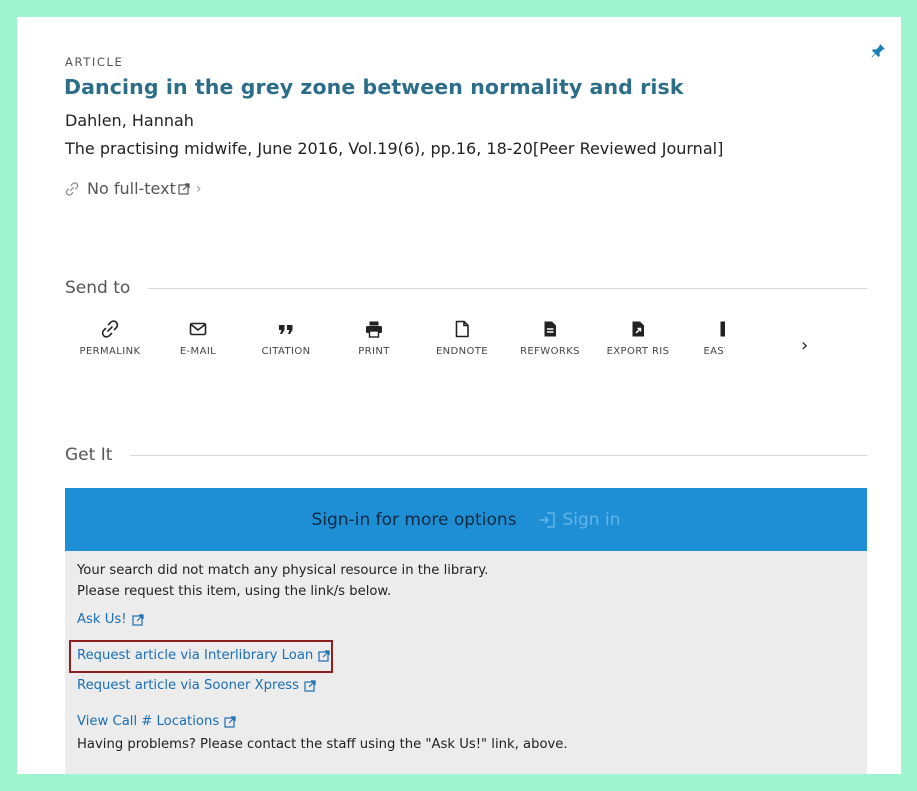 This screenshot has width=917, height=791. What do you see at coordinates (98, 288) in the screenshot?
I see `send-to-heading: Send to` at bounding box center [98, 288].